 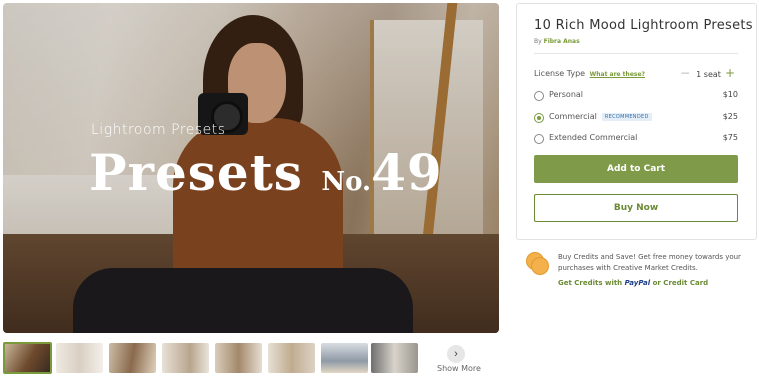 I want to click on hero-overlay-title: Presets No.49, so click(x=266, y=177).